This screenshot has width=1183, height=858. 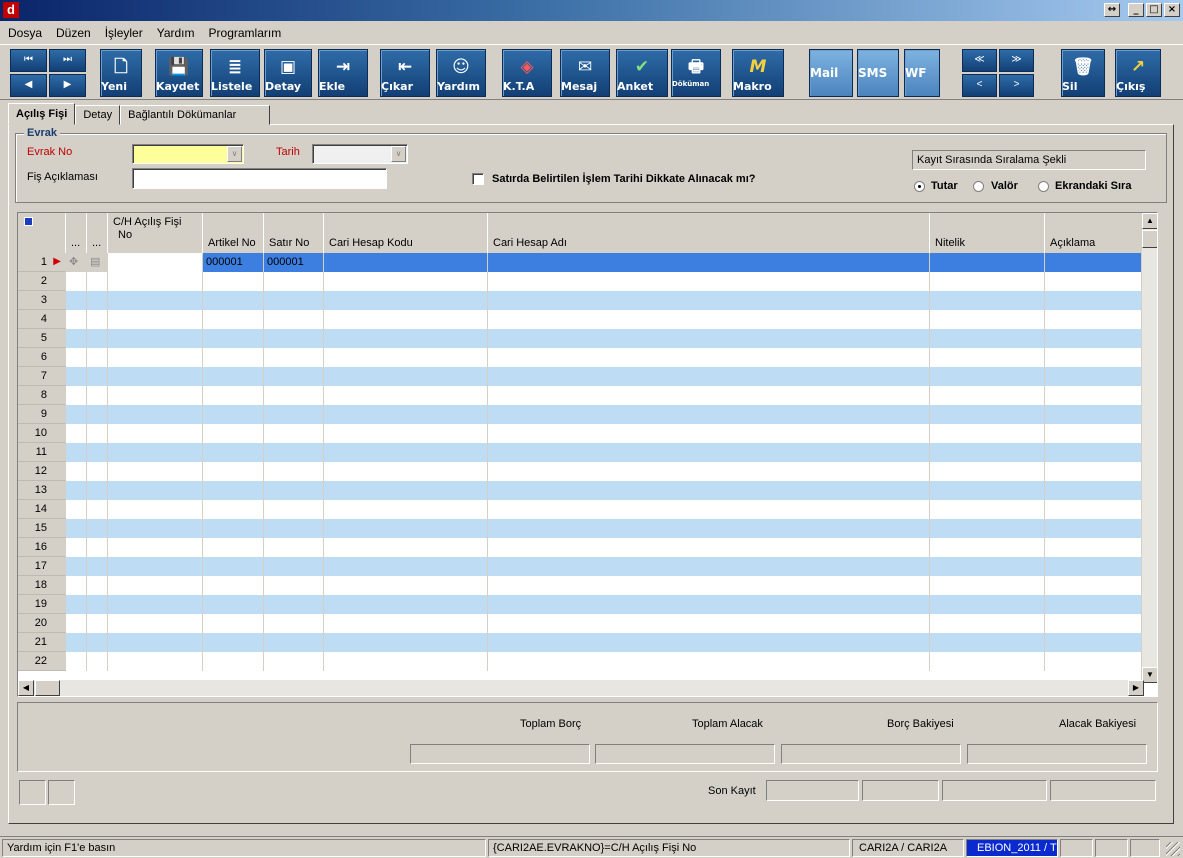 I want to click on table-row: 17, so click(x=581, y=566).